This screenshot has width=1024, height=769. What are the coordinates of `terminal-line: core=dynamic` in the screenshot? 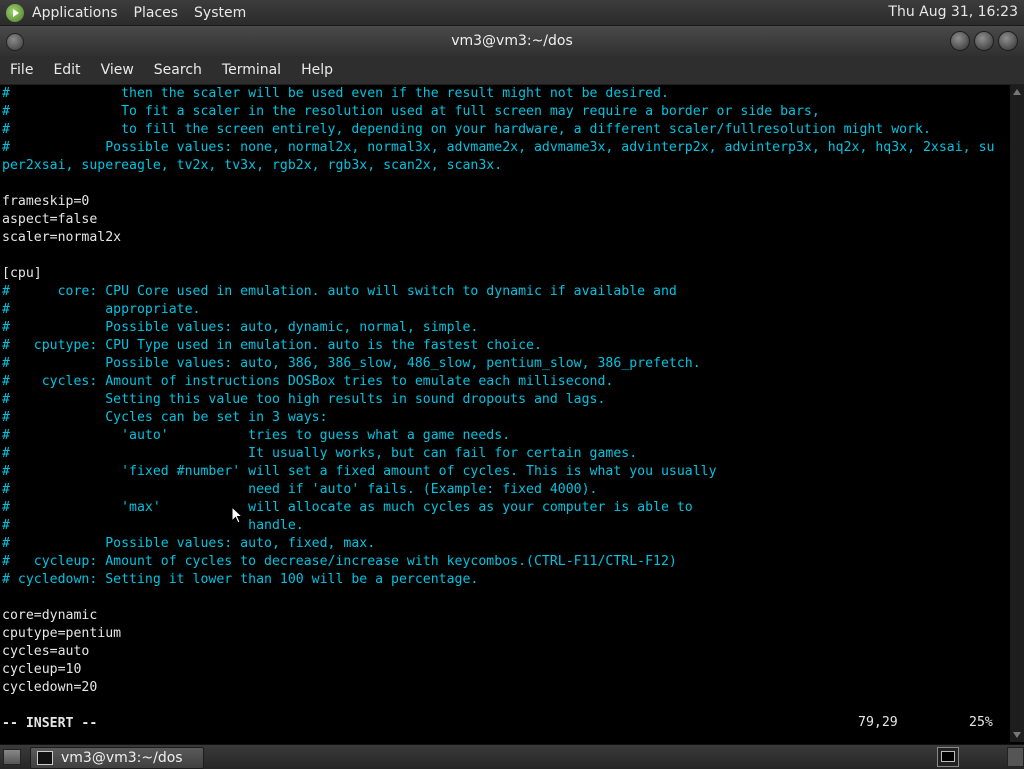 It's located at (50, 615).